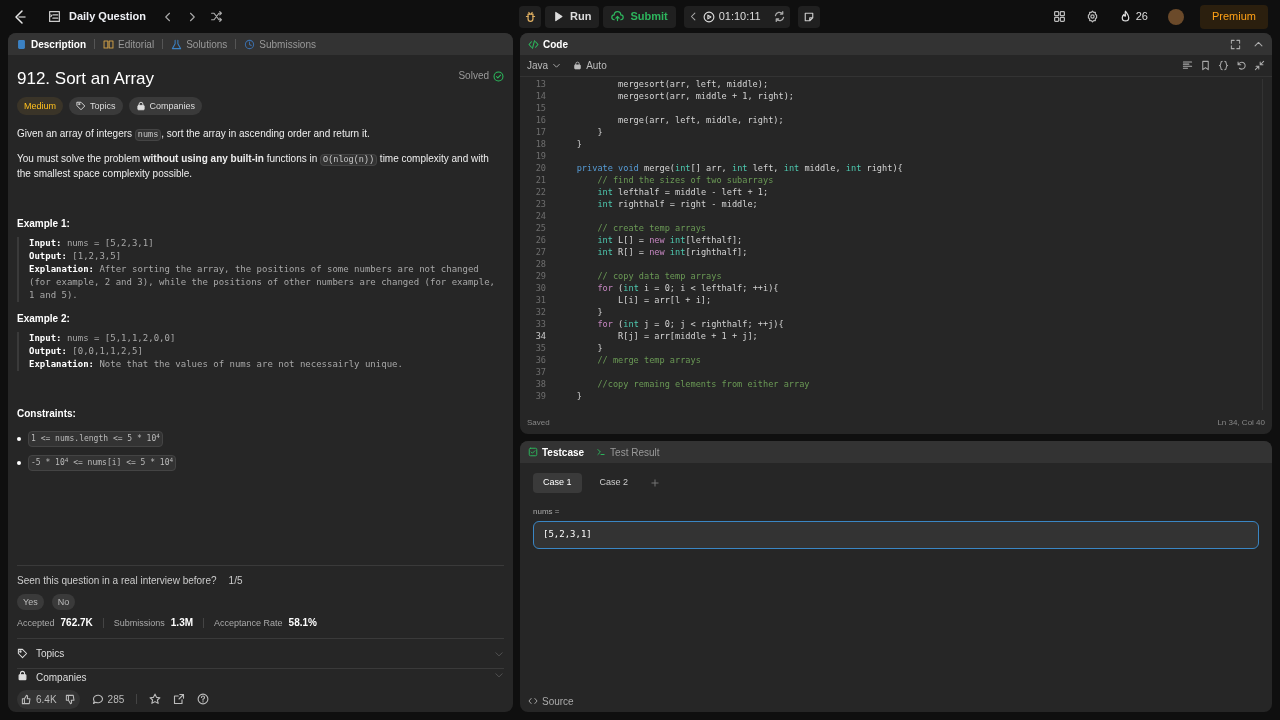  I want to click on cloud-upload-icon, so click(618, 16).